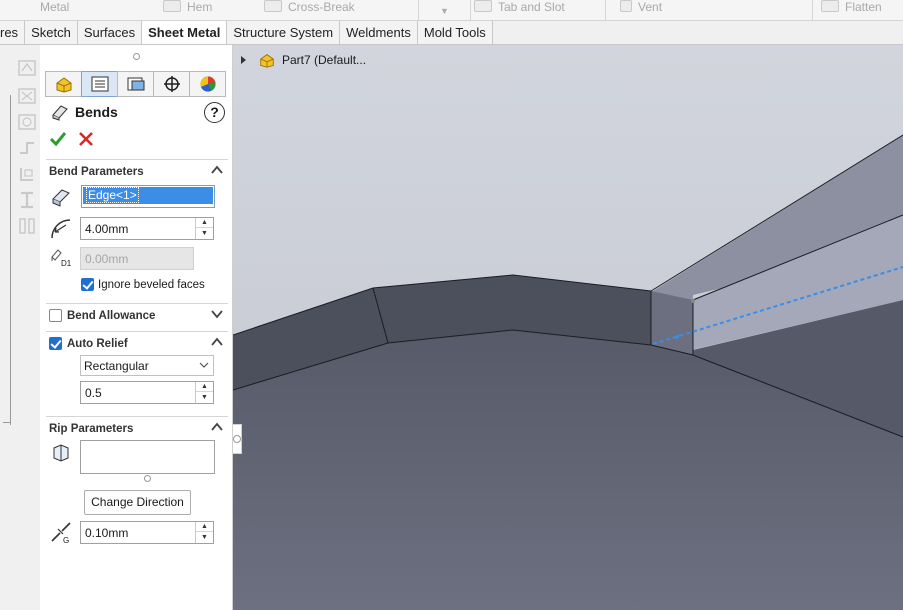  I want to click on rip-edges-selection-box, so click(147, 457).